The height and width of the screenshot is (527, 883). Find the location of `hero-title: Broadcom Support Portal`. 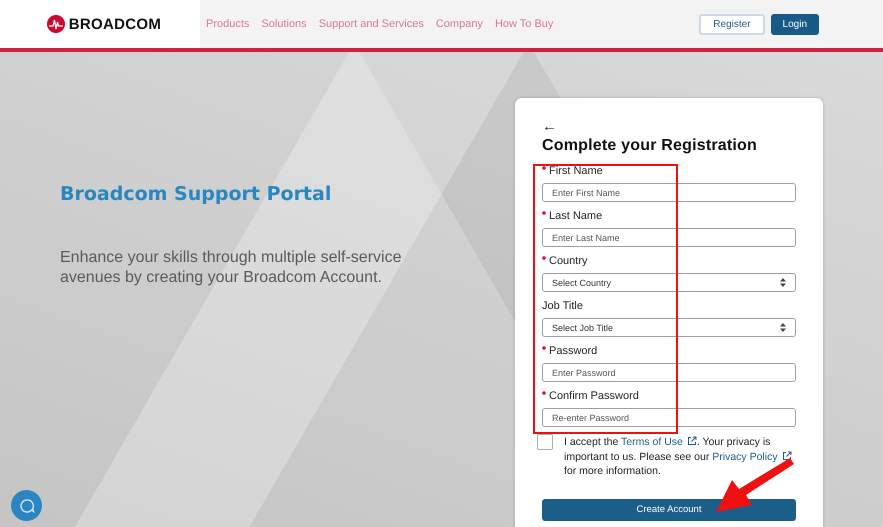

hero-title: Broadcom Support Portal is located at coordinates (196, 194).